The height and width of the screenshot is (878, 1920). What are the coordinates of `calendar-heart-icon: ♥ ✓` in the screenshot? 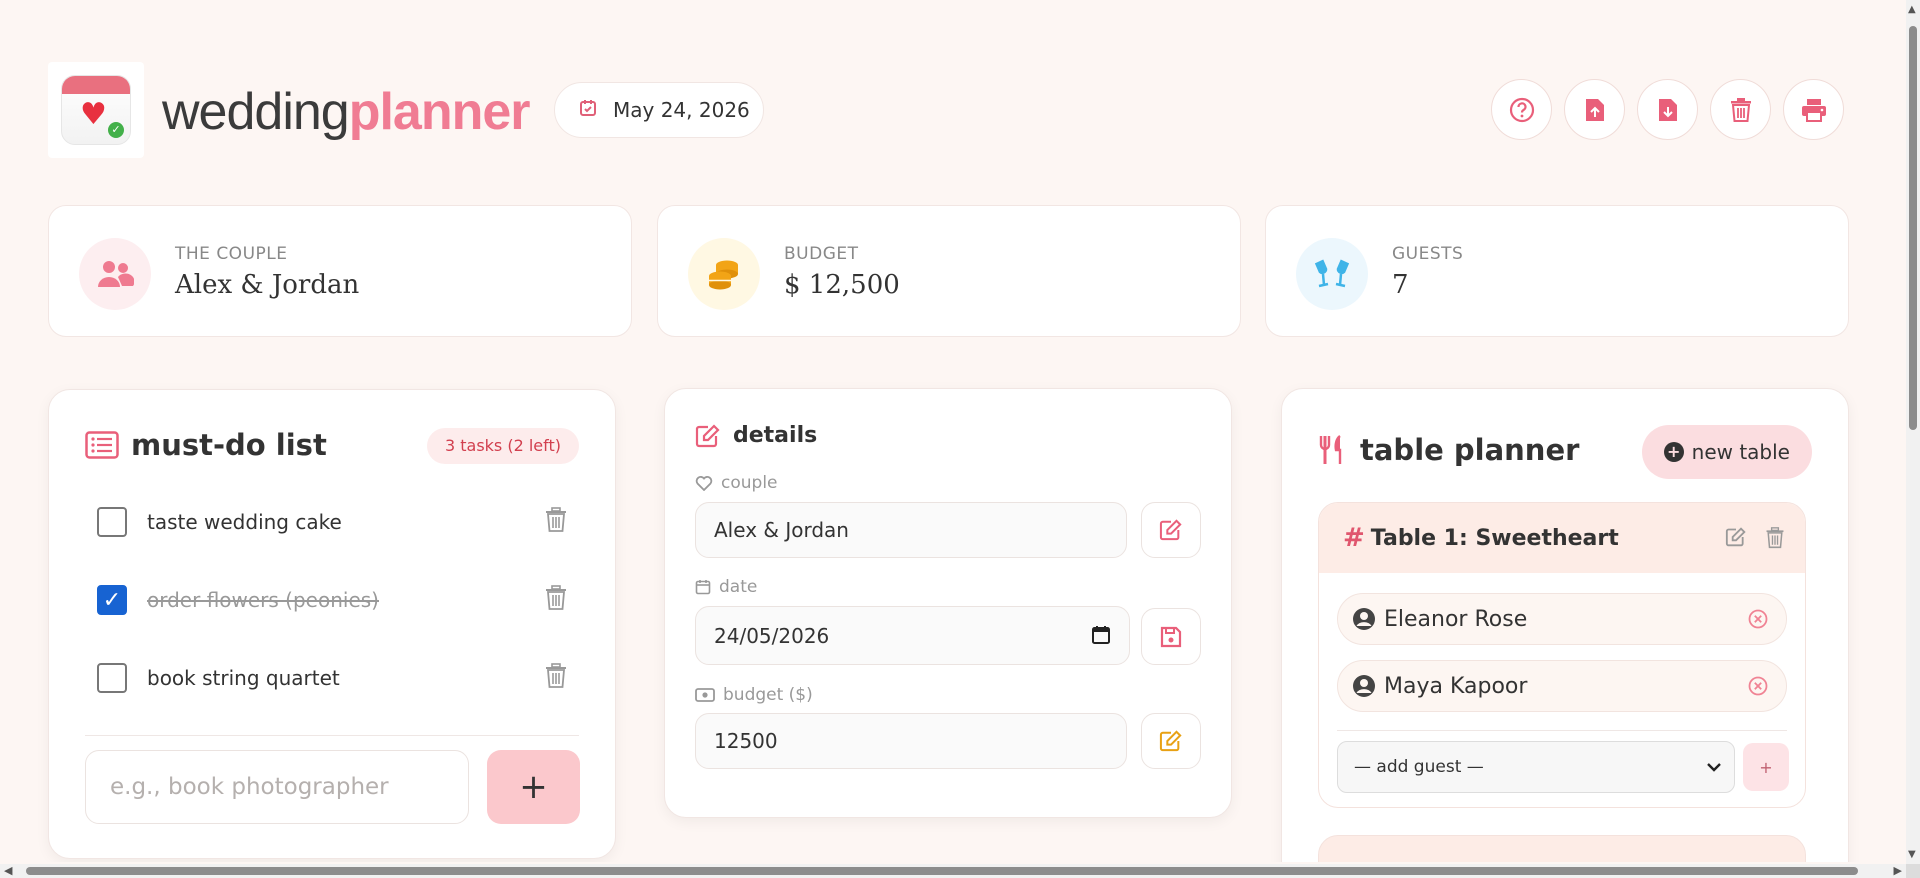 It's located at (96, 110).